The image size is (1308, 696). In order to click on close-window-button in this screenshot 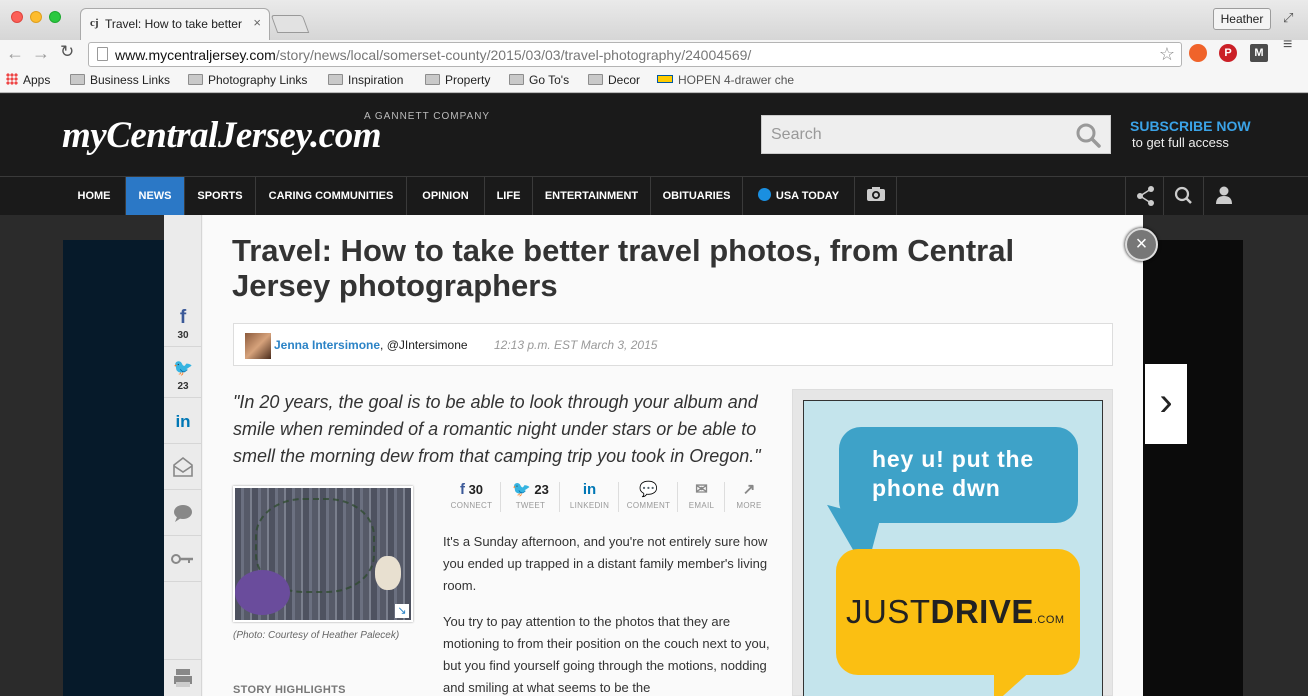, I will do `click(17, 17)`.